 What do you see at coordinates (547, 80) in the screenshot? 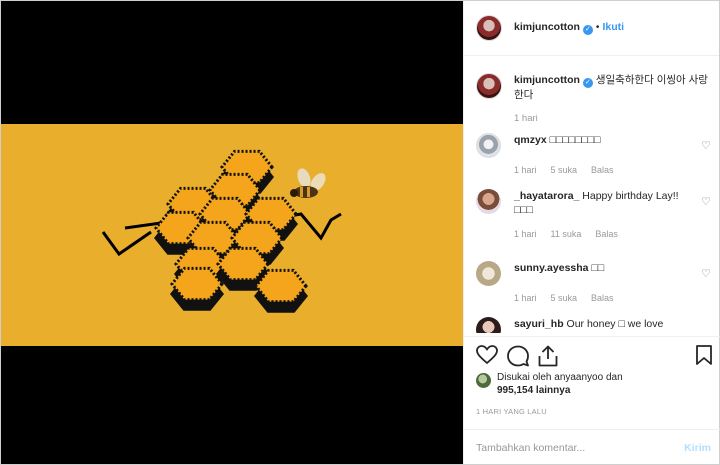
I see `caption-username: kimjuncotton` at bounding box center [547, 80].